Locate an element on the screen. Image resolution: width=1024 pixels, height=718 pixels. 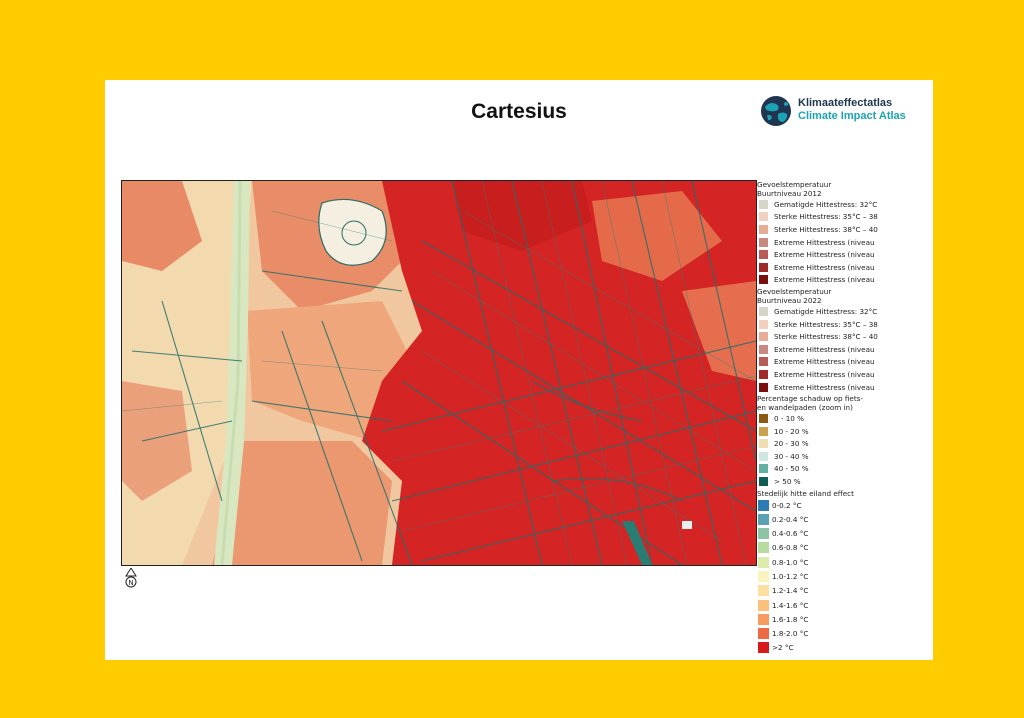
park-area is located at coordinates (352, 232).